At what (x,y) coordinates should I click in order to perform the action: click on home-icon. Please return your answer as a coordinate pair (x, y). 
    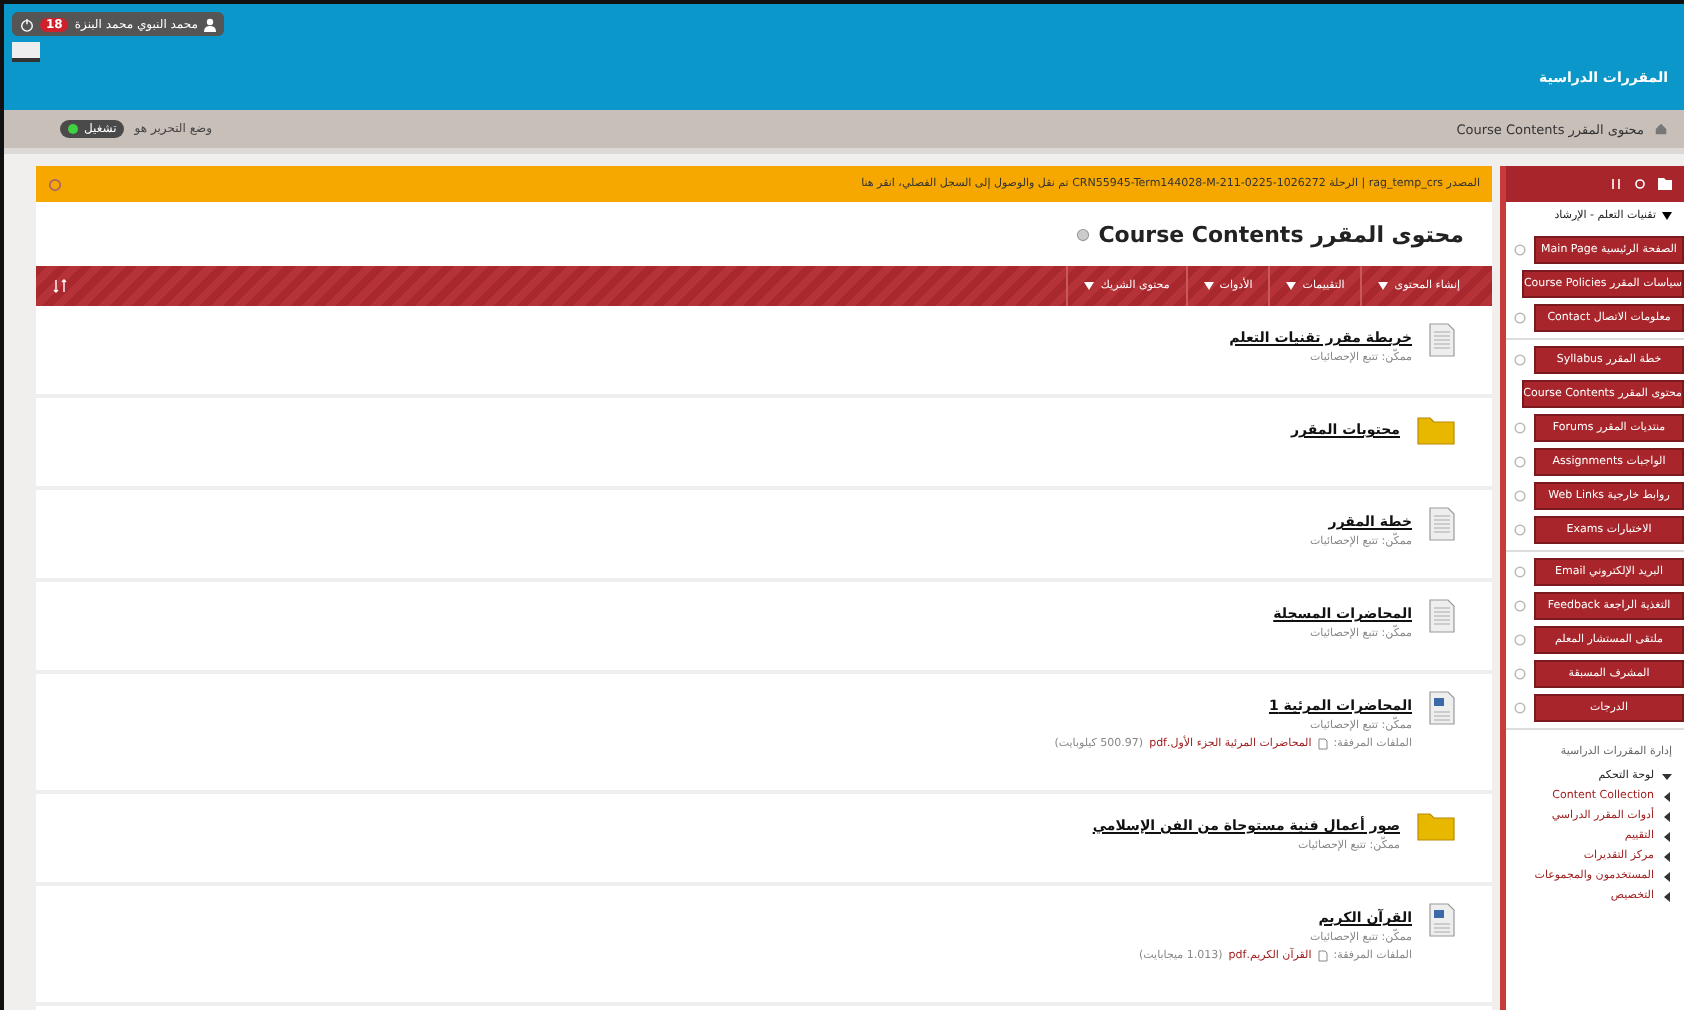
    Looking at the image, I should click on (1661, 129).